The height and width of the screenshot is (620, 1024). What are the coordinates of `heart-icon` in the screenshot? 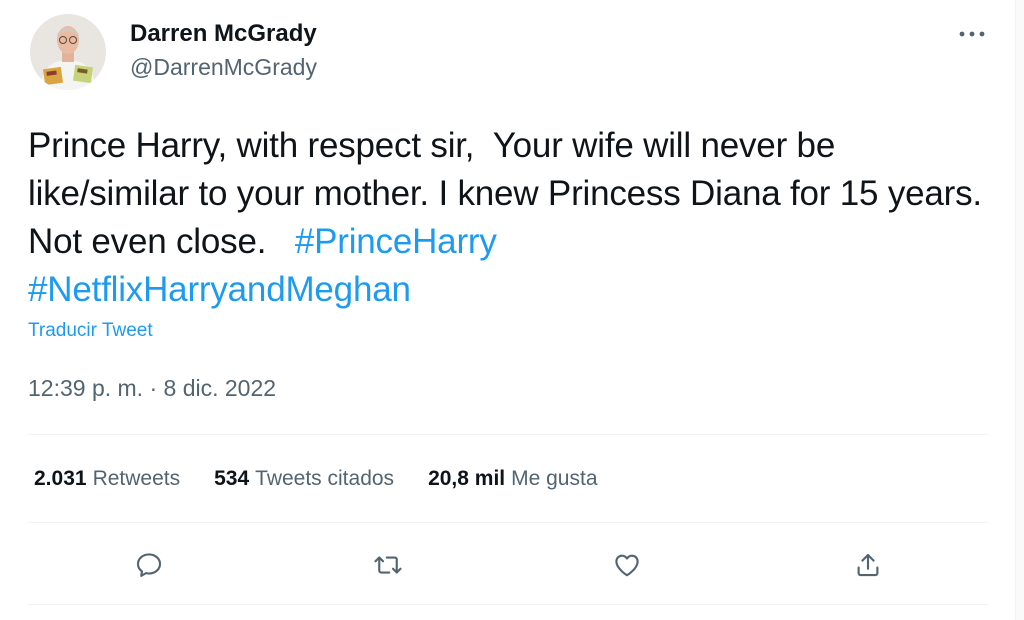 It's located at (627, 565).